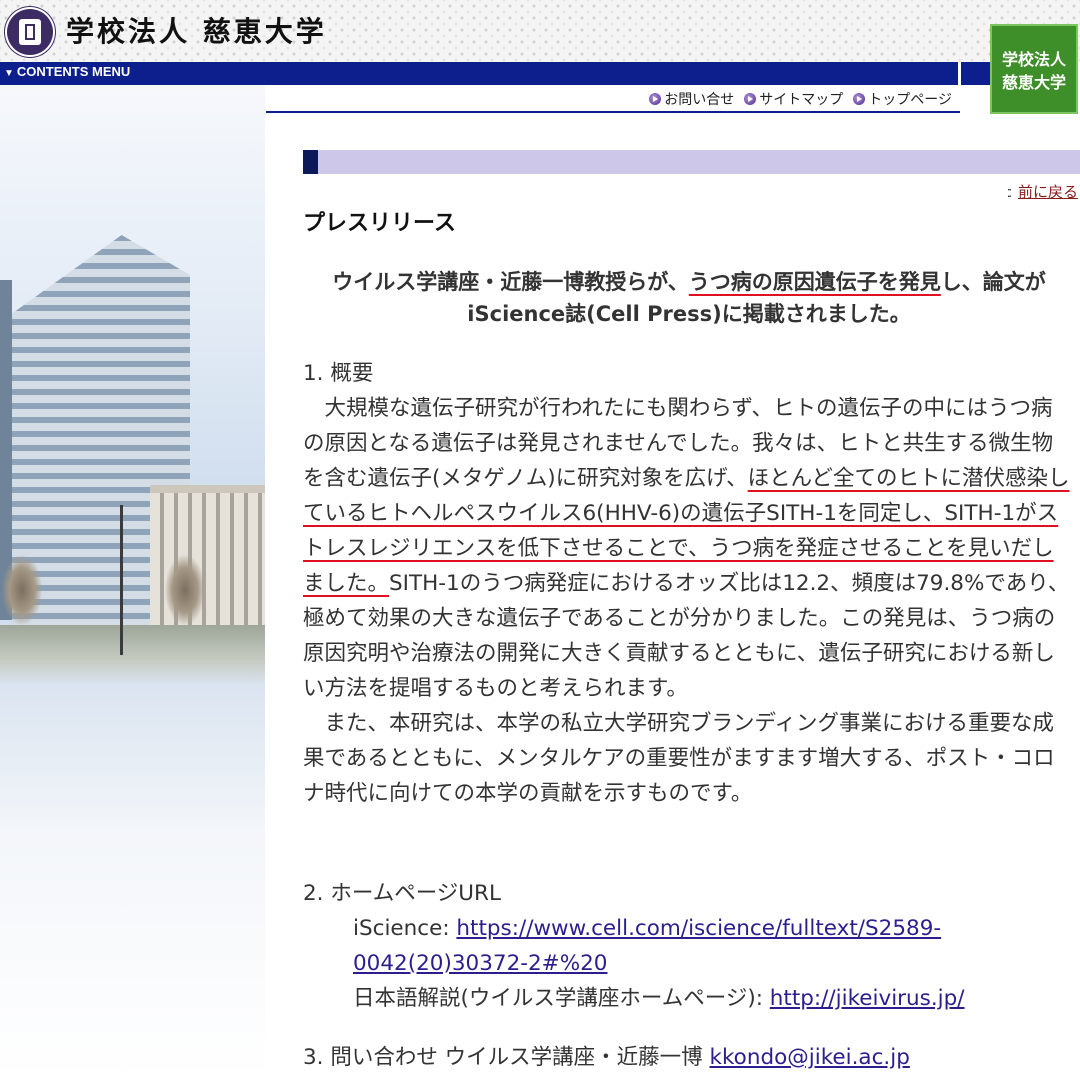  Describe the element at coordinates (73, 71) in the screenshot. I see `contents-menu-label: CONTENTS MENU` at that location.